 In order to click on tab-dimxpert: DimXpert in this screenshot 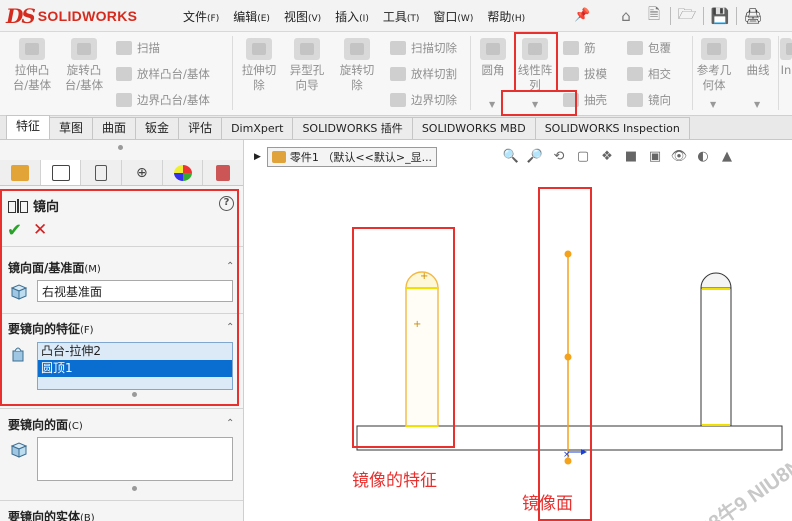, I will do `click(257, 128)`.